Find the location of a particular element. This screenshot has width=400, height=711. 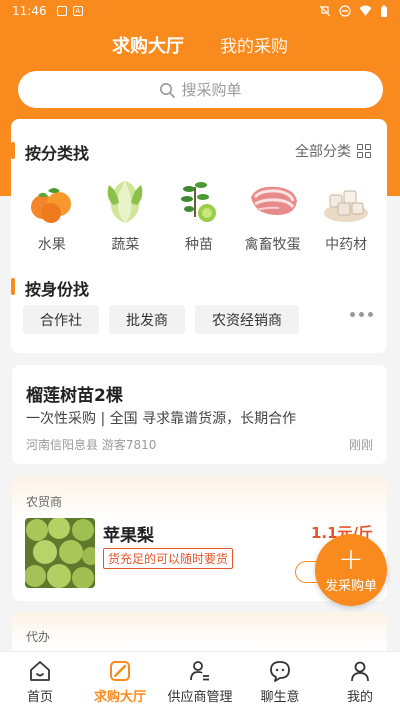

post-purchase-button: + 发采购单 is located at coordinates (351, 570).